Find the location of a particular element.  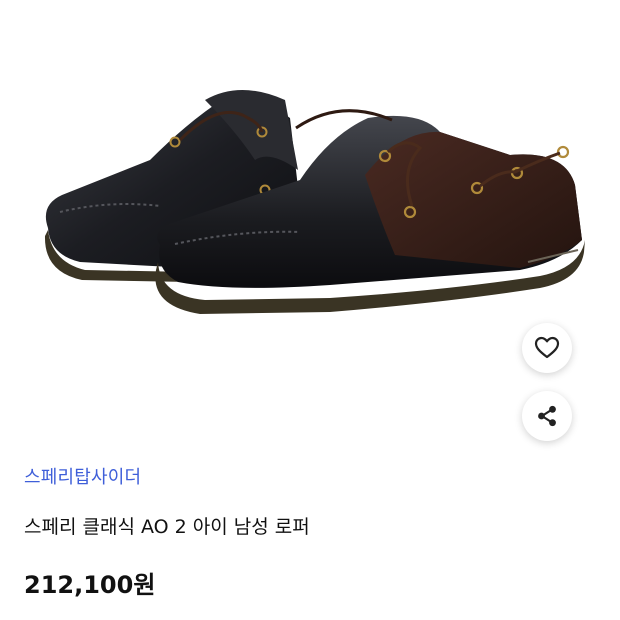

share-button is located at coordinates (547, 416).